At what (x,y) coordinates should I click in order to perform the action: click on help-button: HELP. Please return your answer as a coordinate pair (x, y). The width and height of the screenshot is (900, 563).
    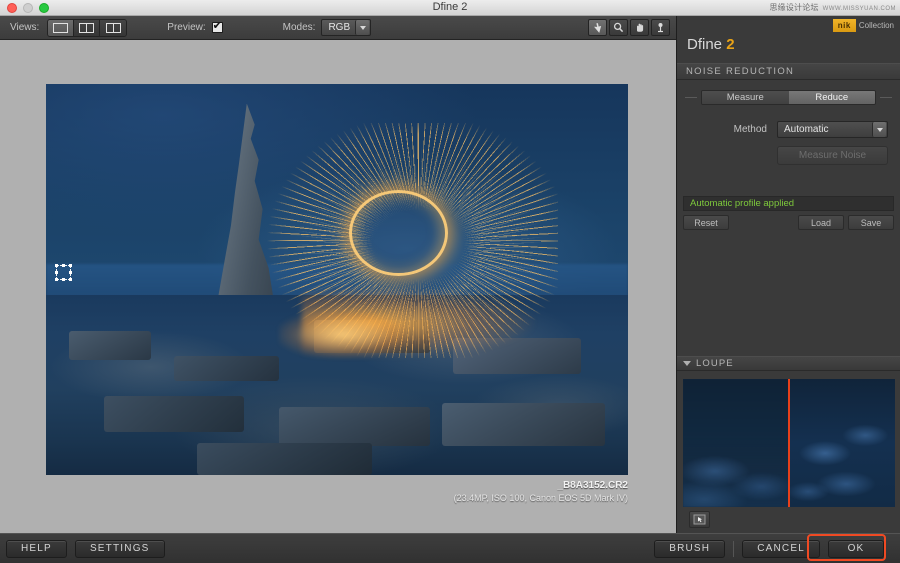
    Looking at the image, I should click on (36, 548).